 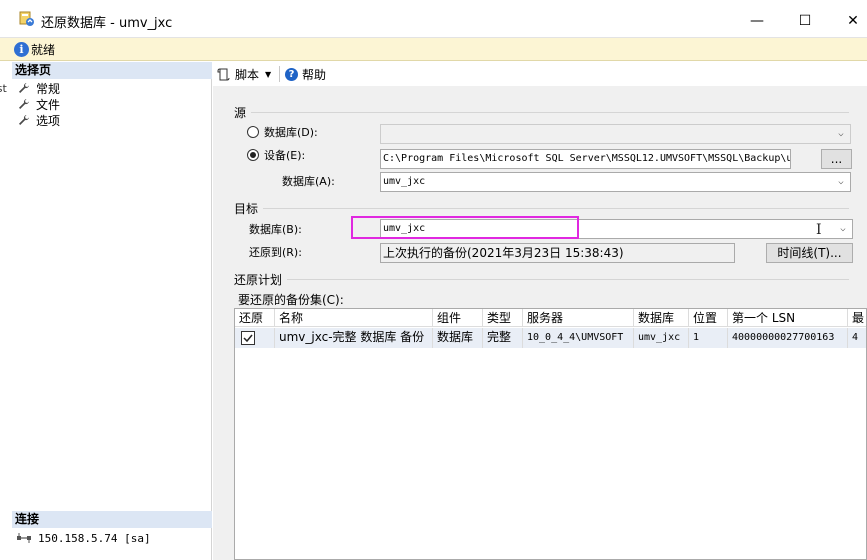 What do you see at coordinates (275, 229) in the screenshot?
I see `destination-database-label: 数据库(B):` at bounding box center [275, 229].